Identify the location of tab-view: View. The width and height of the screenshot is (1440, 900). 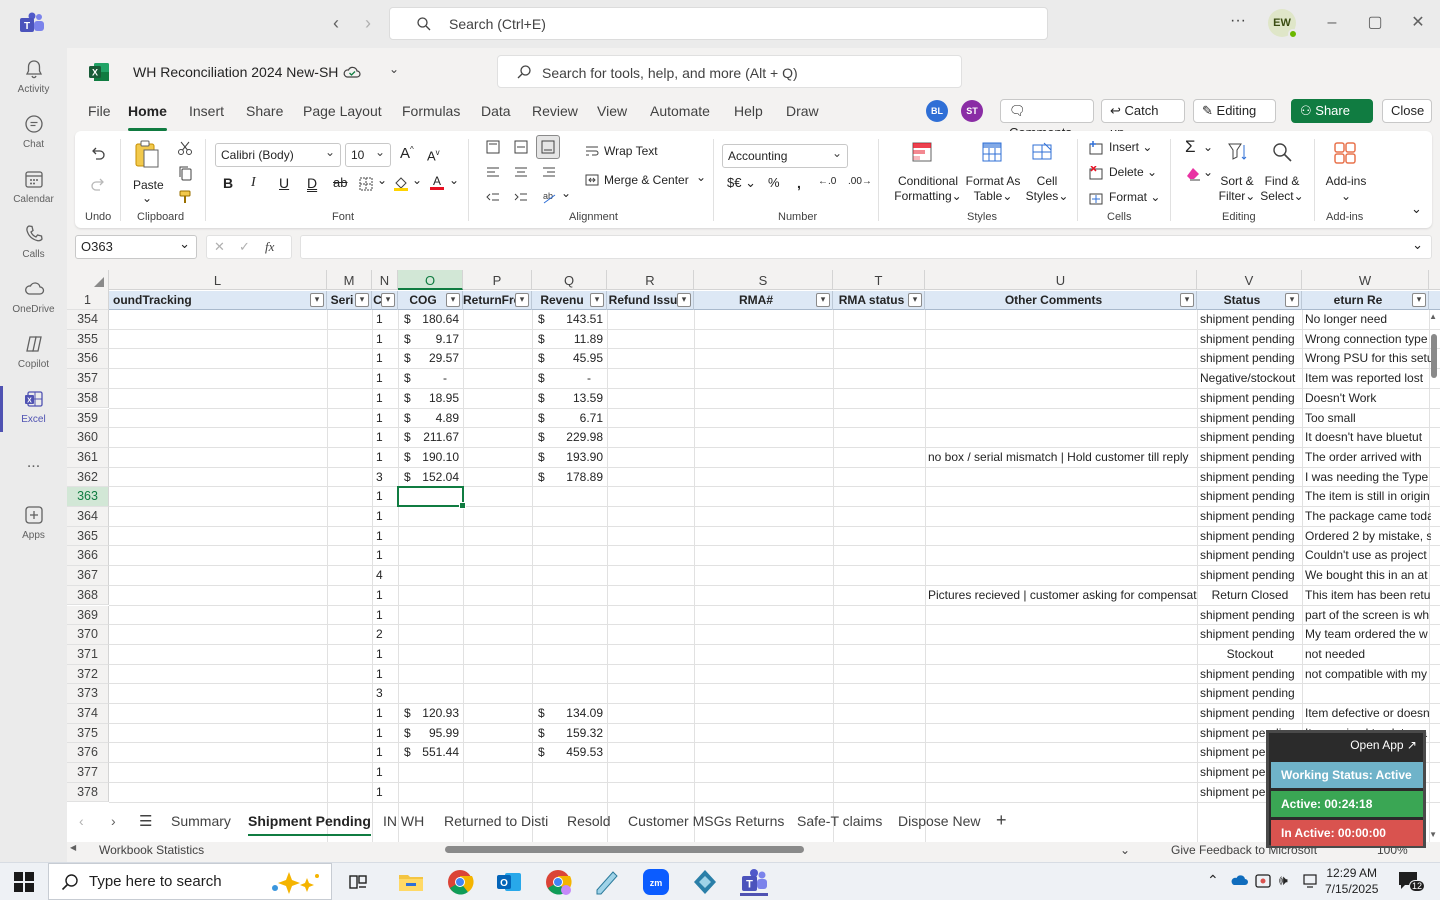
(612, 111).